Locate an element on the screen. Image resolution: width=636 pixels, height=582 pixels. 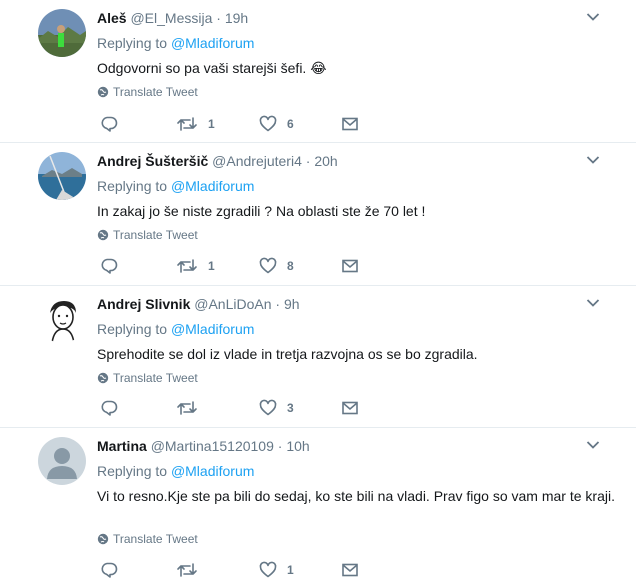
author-name: Aleš is located at coordinates (112, 18).